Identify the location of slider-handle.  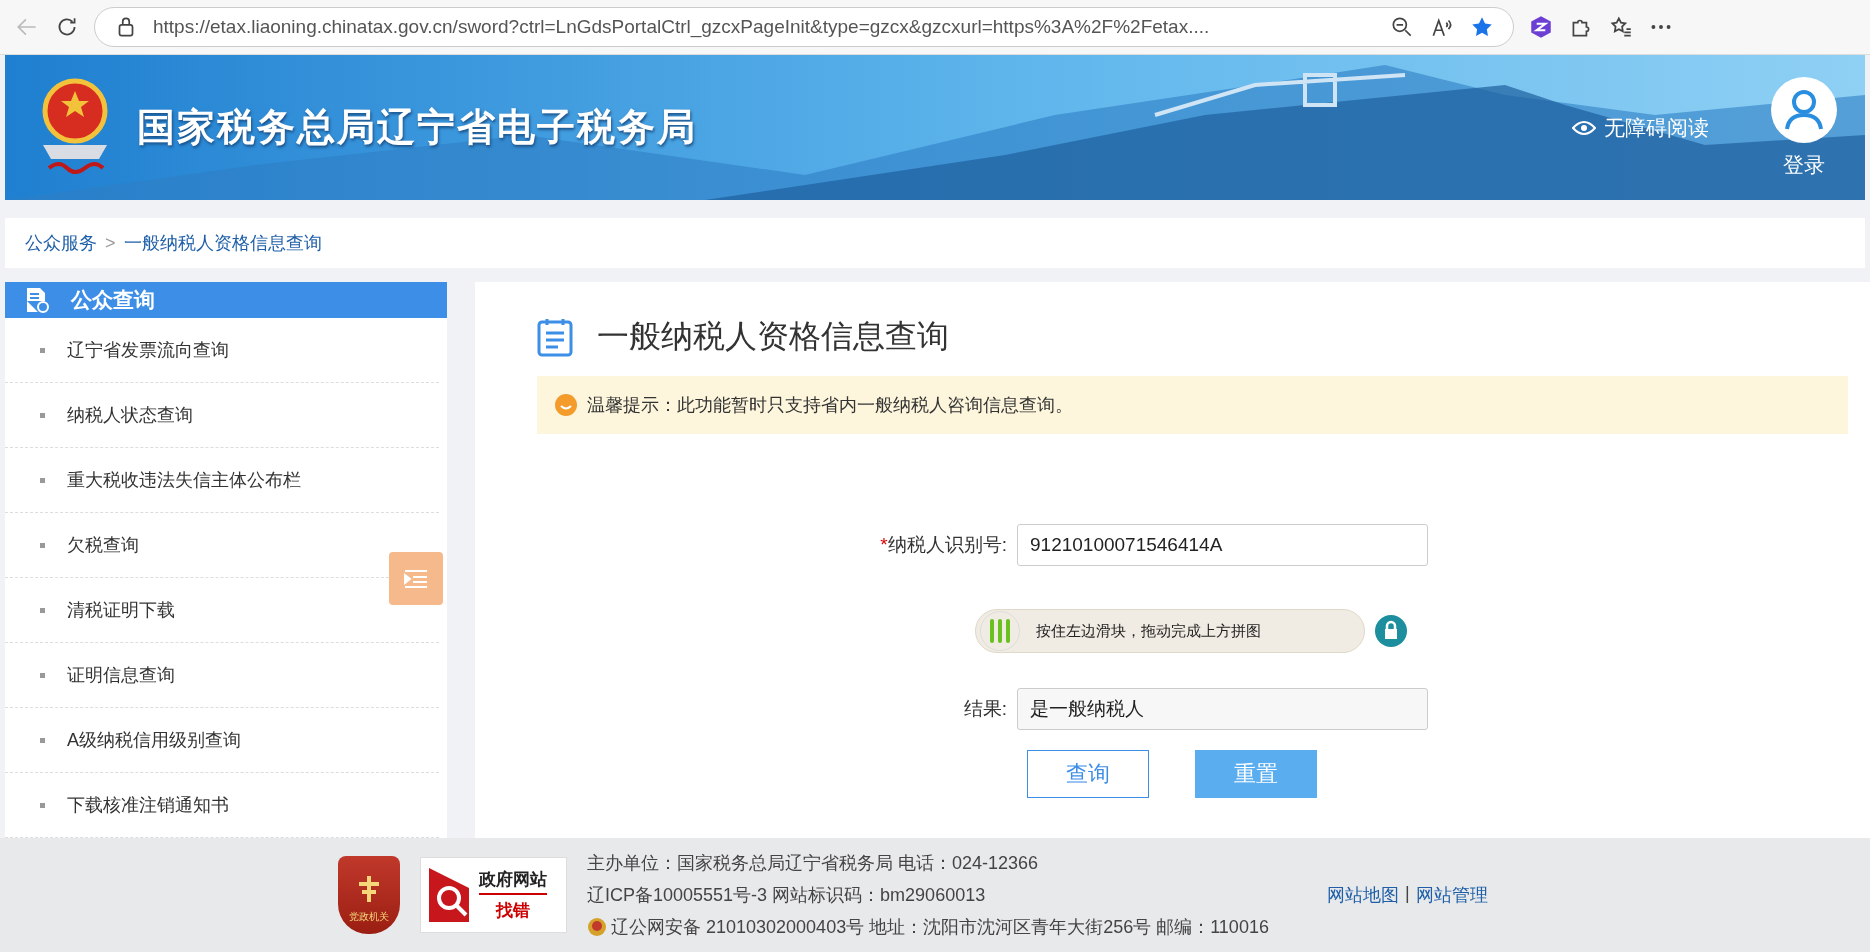
(1000, 631).